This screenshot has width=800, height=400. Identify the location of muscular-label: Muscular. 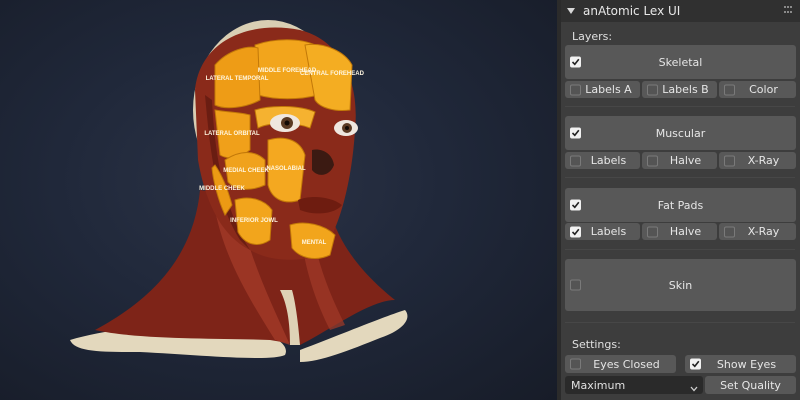
(680, 133).